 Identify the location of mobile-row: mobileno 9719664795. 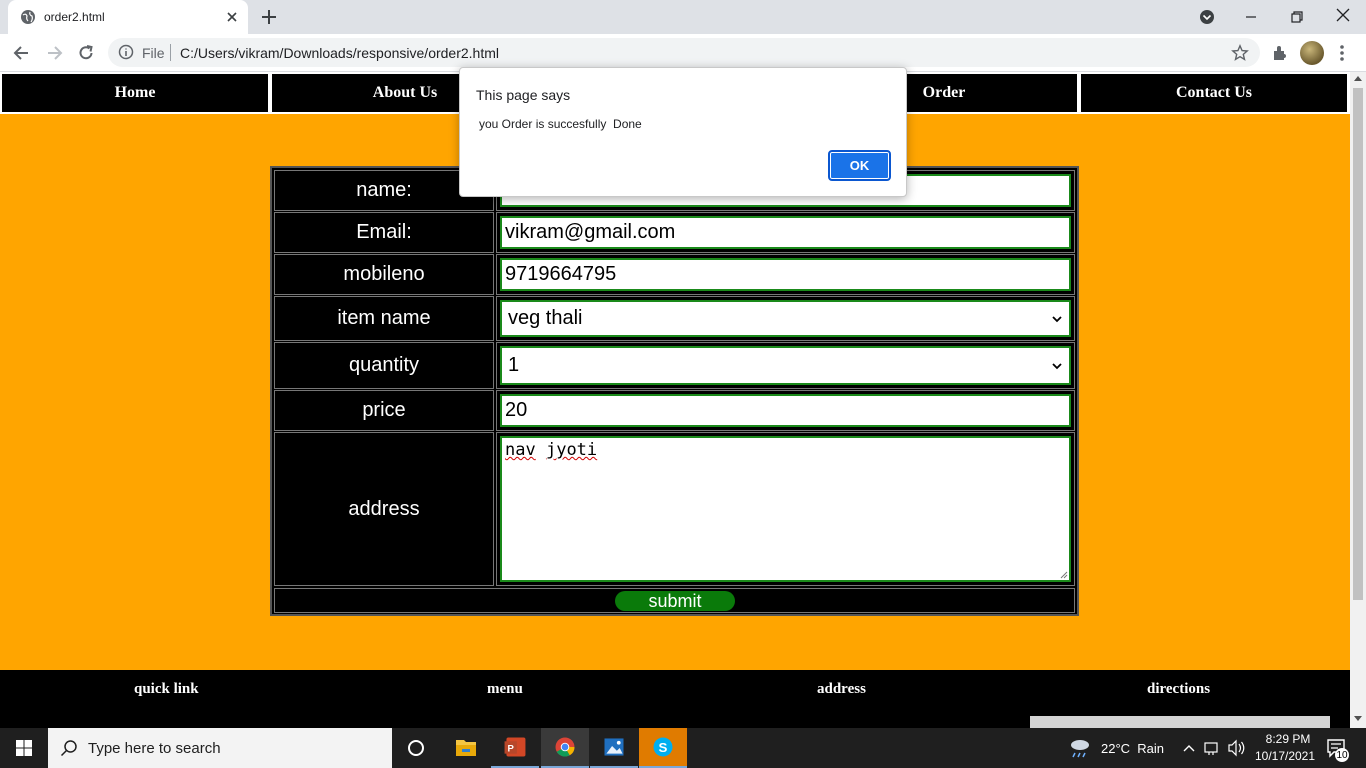
(674, 274).